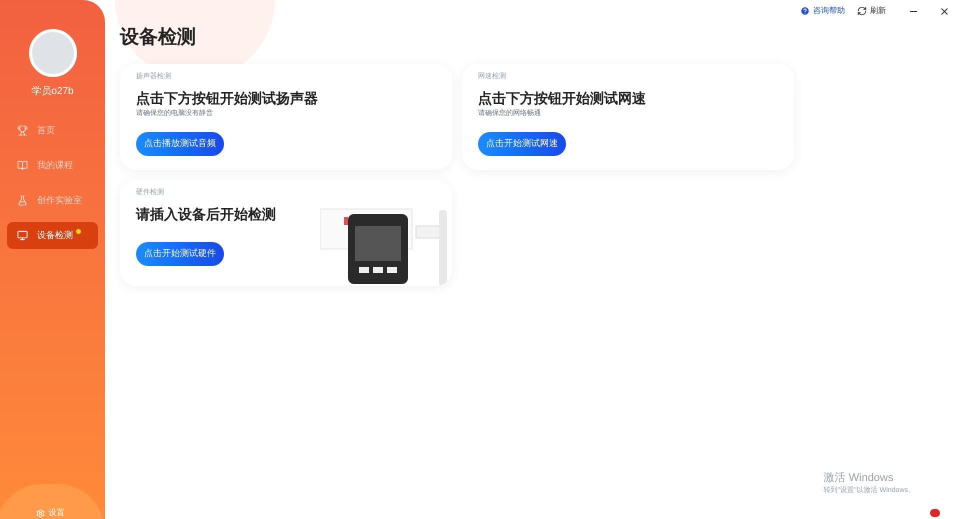 This screenshot has width=960, height=519. Describe the element at coordinates (52, 53) in the screenshot. I see `avatar` at that location.